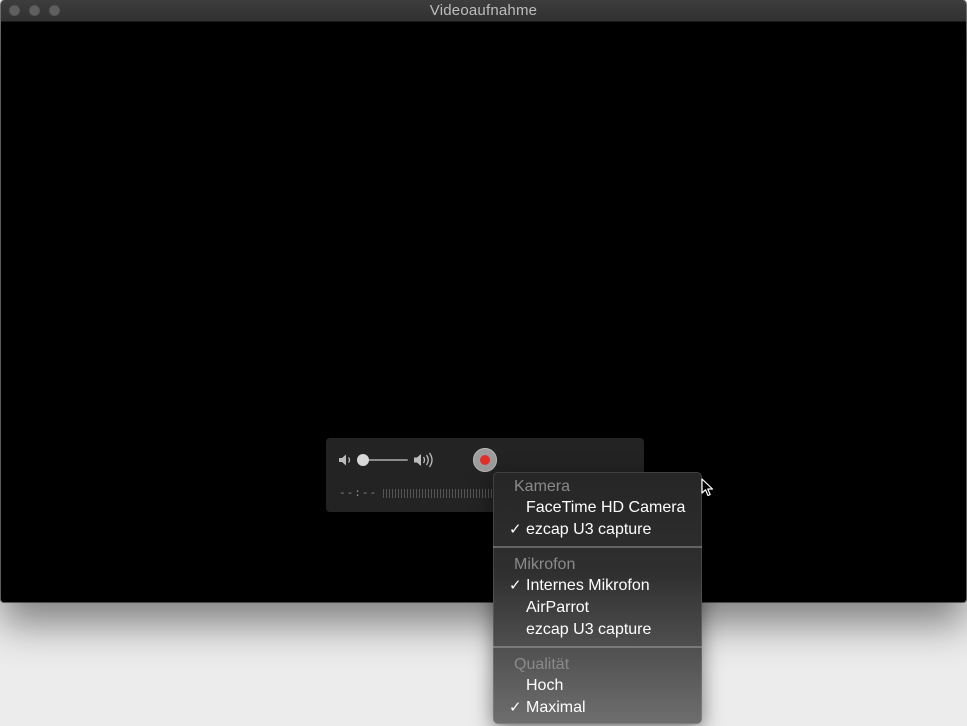  I want to click on record-button, so click(485, 460).